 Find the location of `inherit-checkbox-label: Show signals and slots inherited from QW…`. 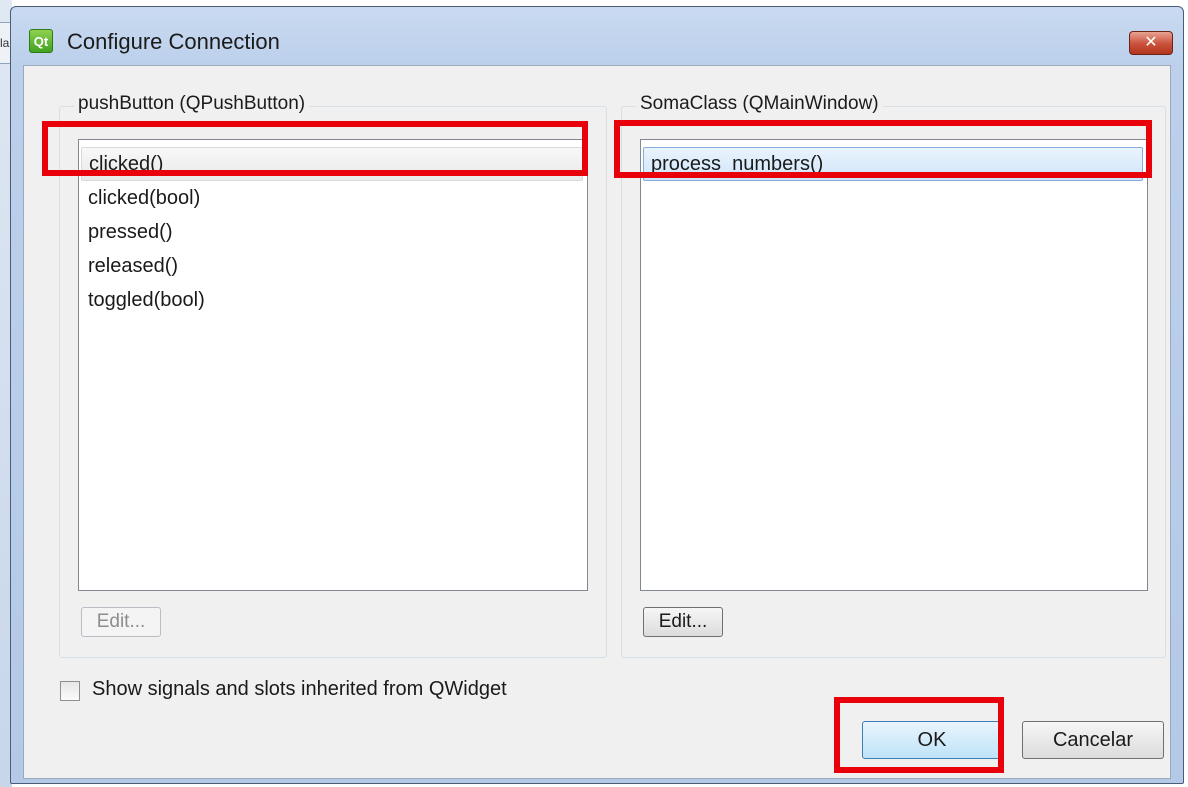

inherit-checkbox-label: Show signals and slots inherited from QW… is located at coordinates (299, 689).